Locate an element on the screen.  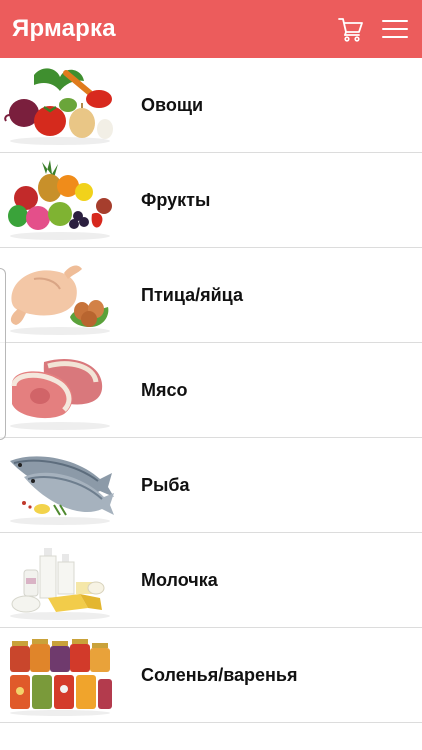
menu-button is located at coordinates (395, 29).